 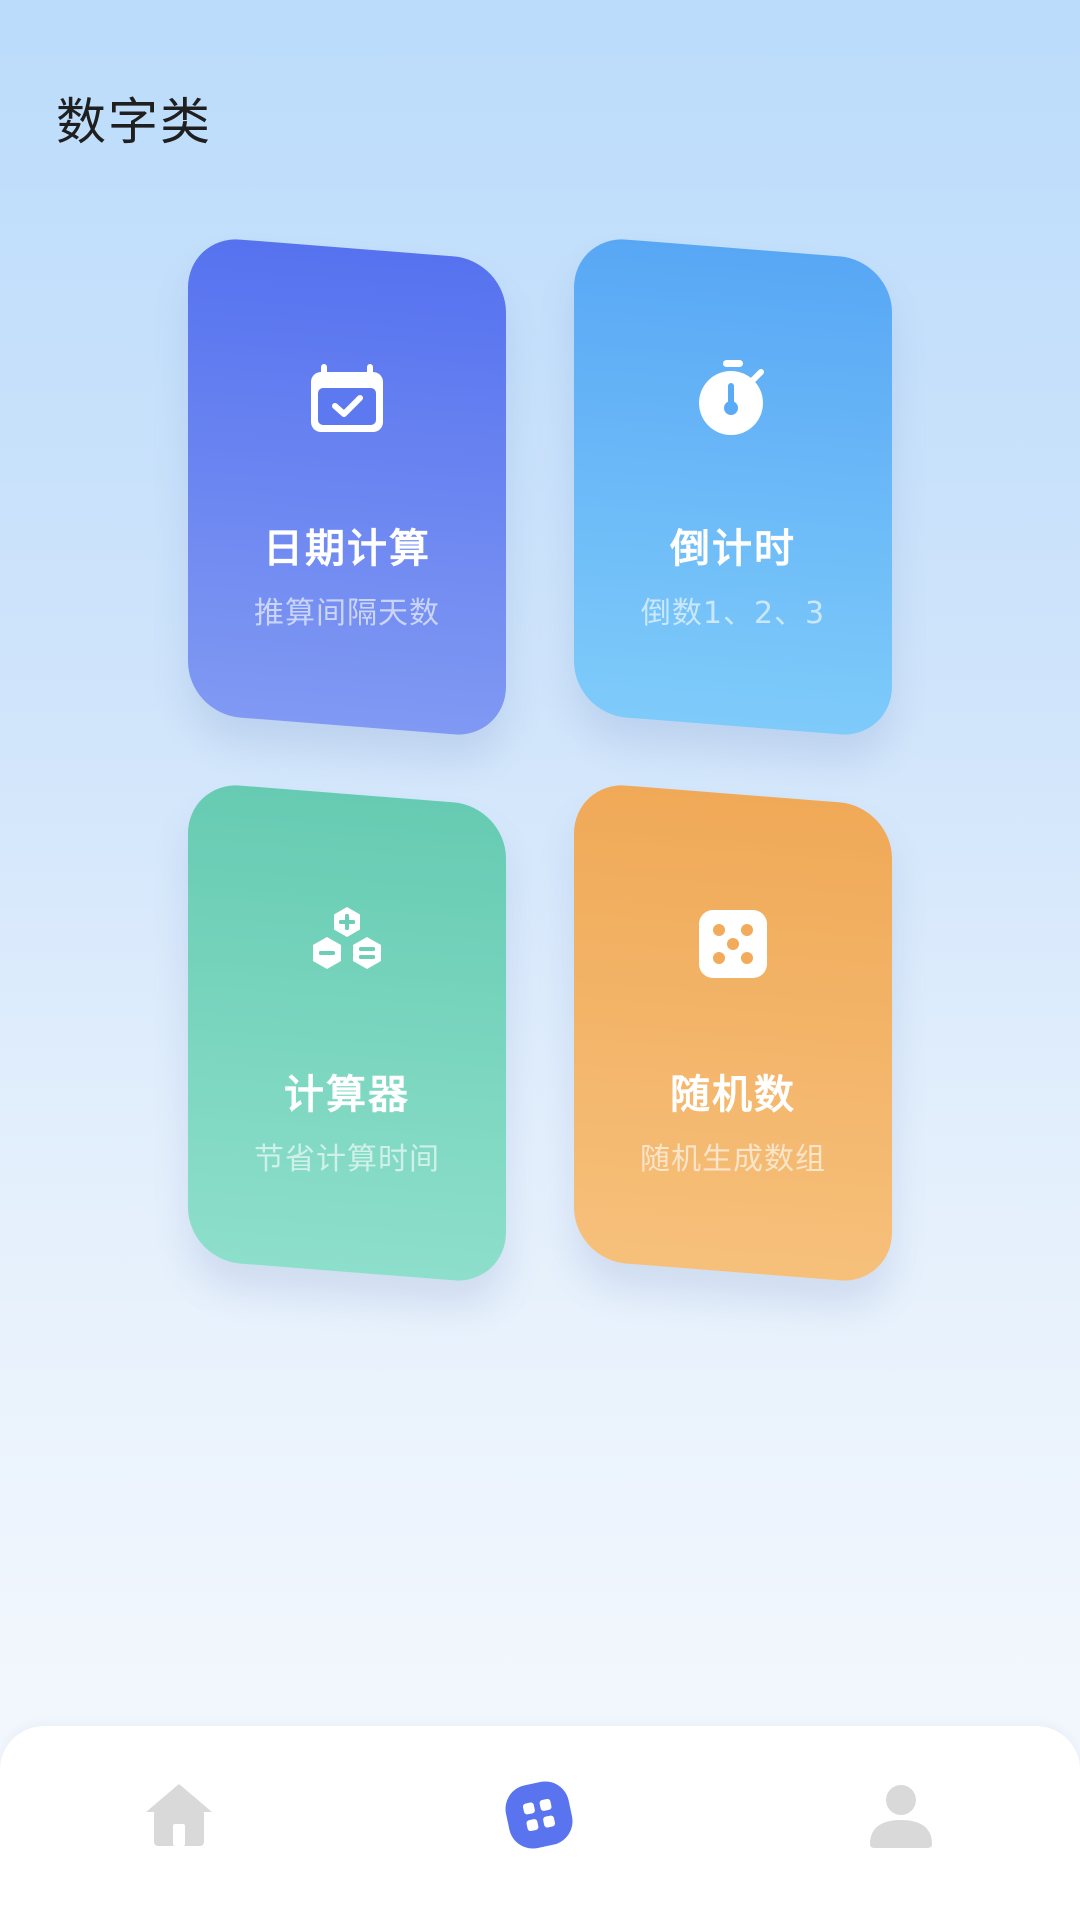 I want to click on card-subtitle: 倒数1、2、3, so click(x=733, y=613).